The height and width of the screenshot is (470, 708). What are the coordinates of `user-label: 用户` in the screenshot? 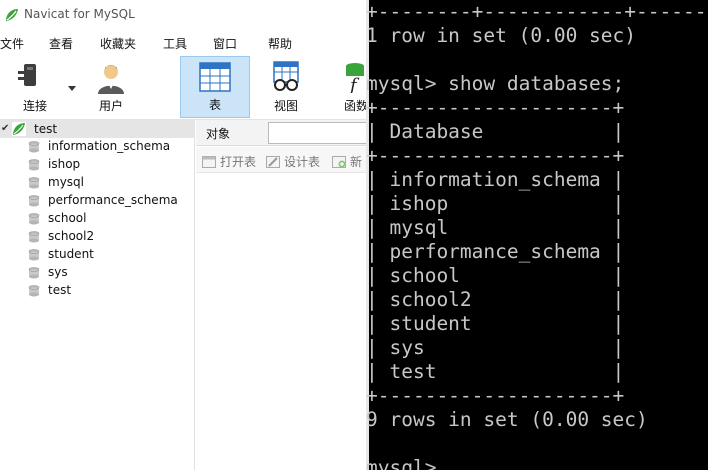 It's located at (110, 106).